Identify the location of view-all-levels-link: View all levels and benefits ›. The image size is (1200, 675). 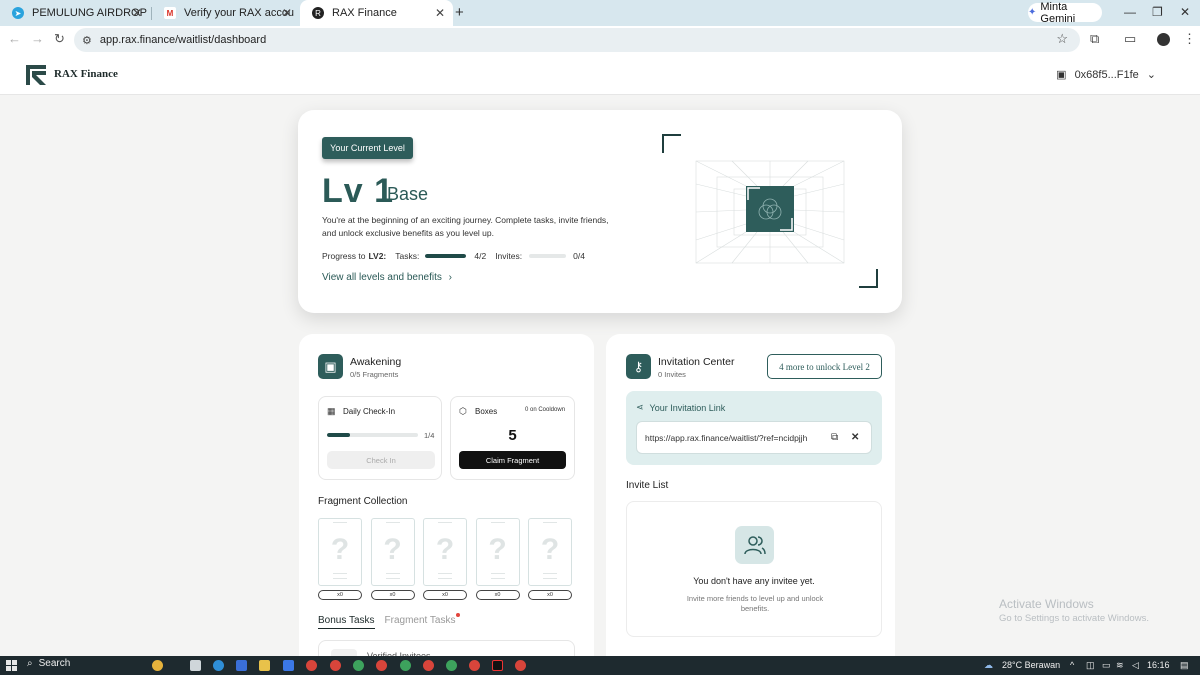
(387, 277).